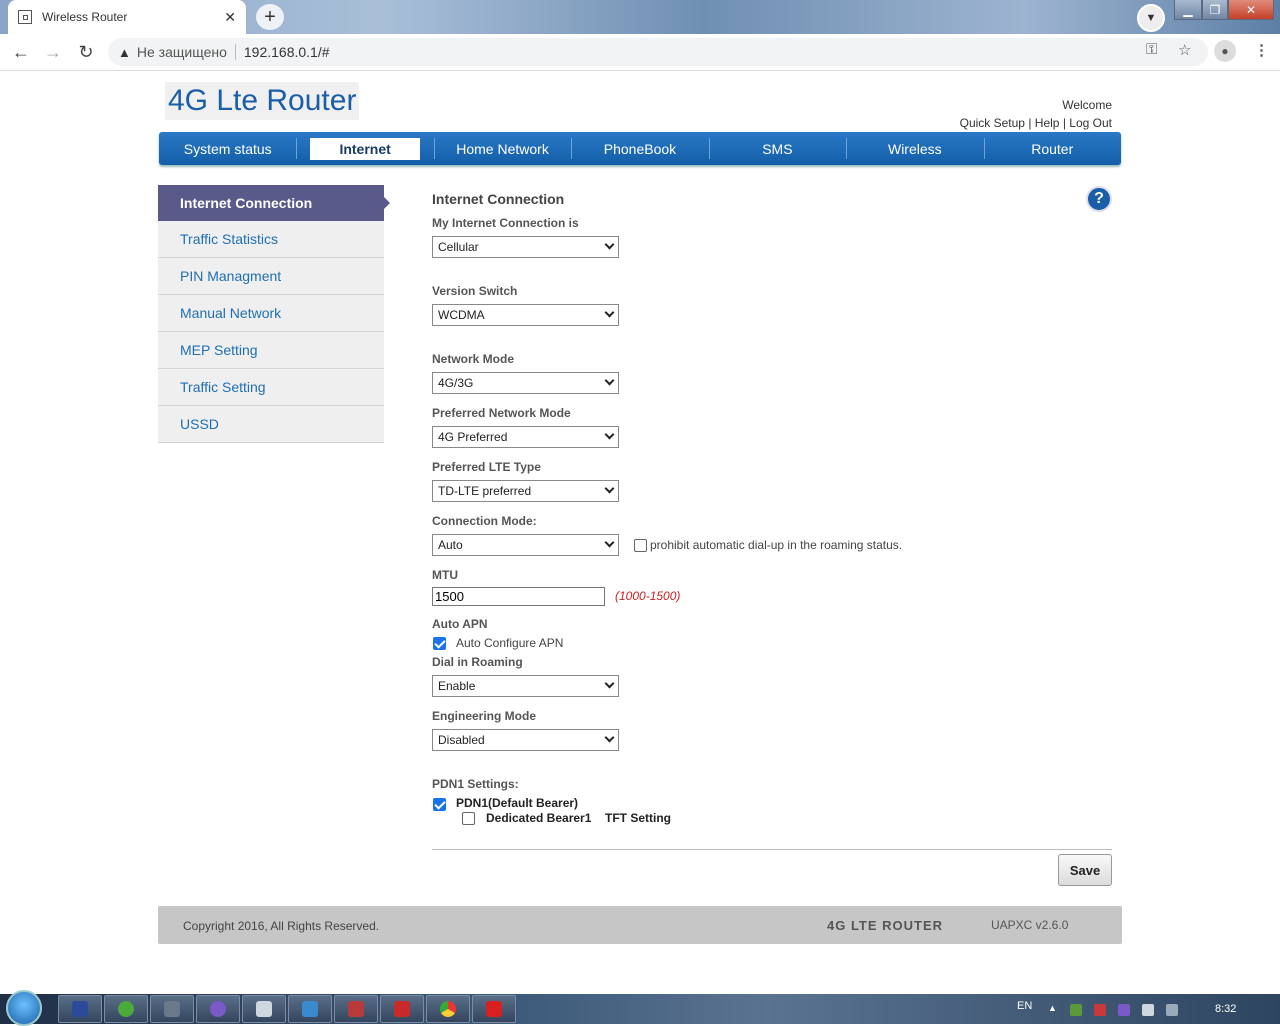 This screenshot has height=1026, width=1280. Describe the element at coordinates (475, 784) in the screenshot. I see `pdn1-settings-label: PDN1 Settings:` at that location.